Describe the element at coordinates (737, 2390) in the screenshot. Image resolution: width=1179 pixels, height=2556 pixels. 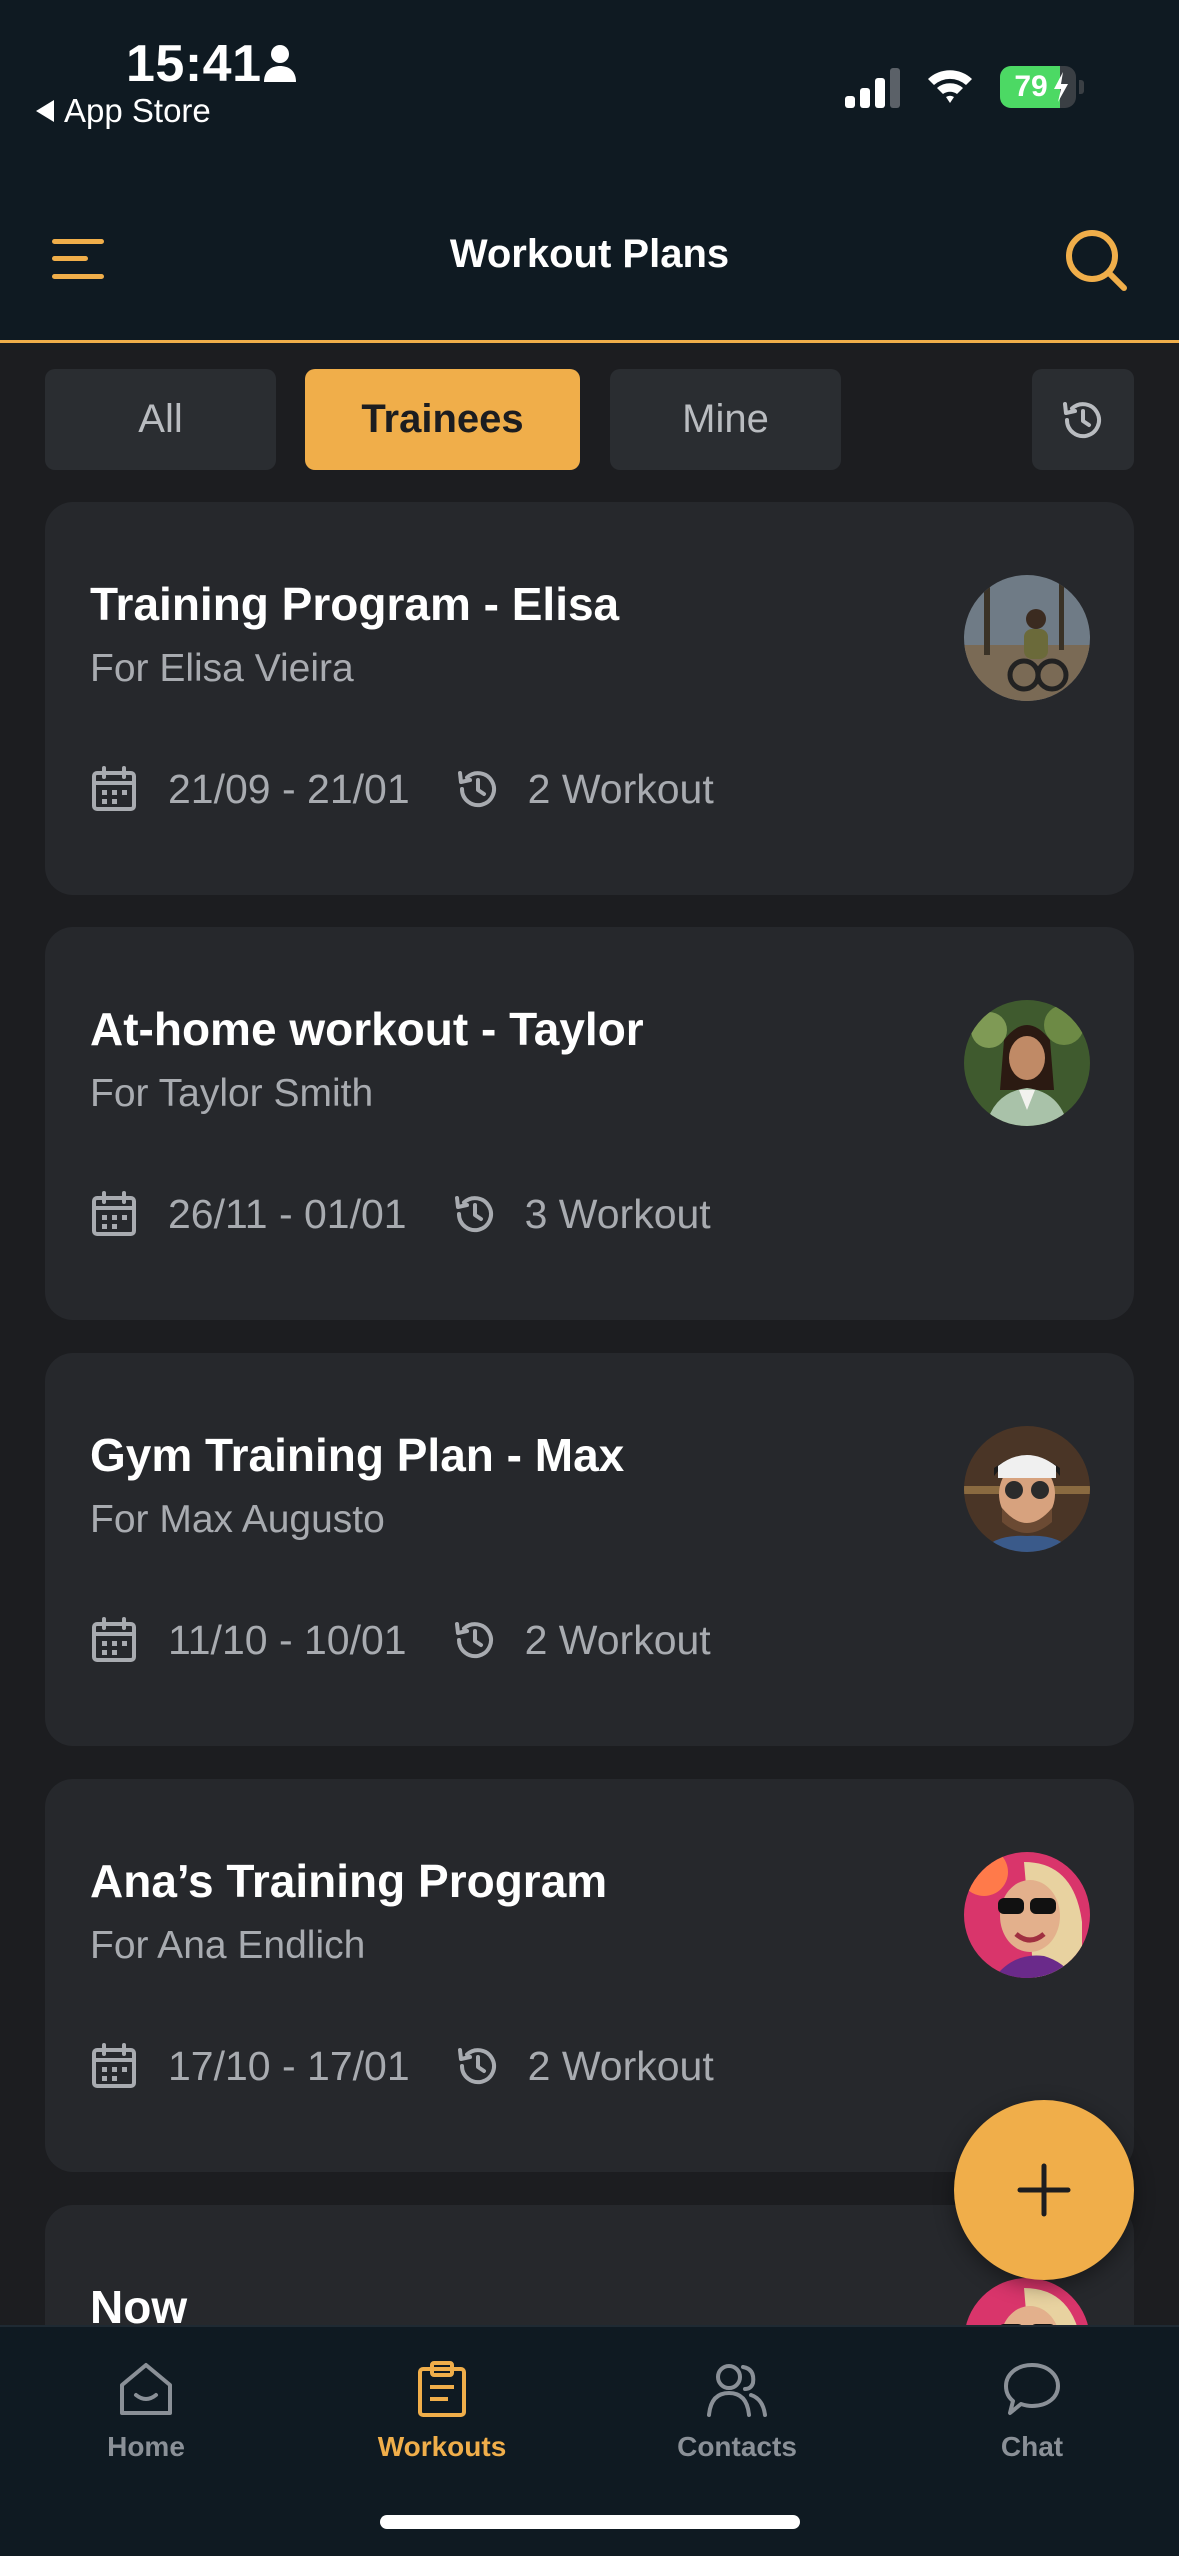
I see `contacts-icon` at that location.